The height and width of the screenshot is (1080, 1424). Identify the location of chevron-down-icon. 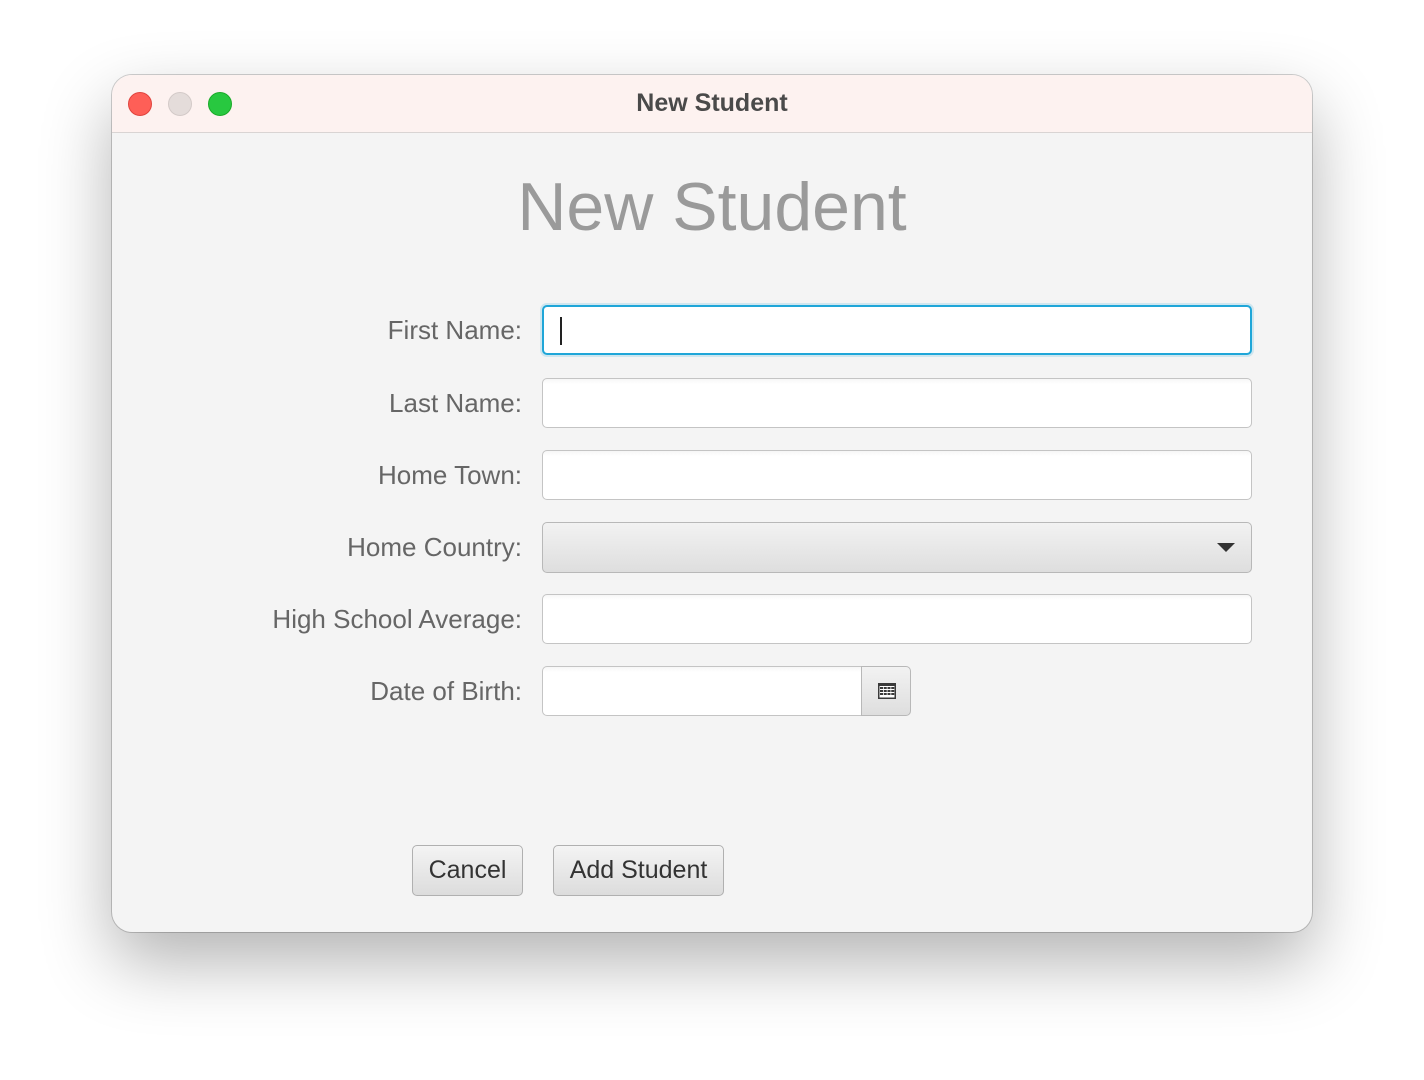
(1226, 547).